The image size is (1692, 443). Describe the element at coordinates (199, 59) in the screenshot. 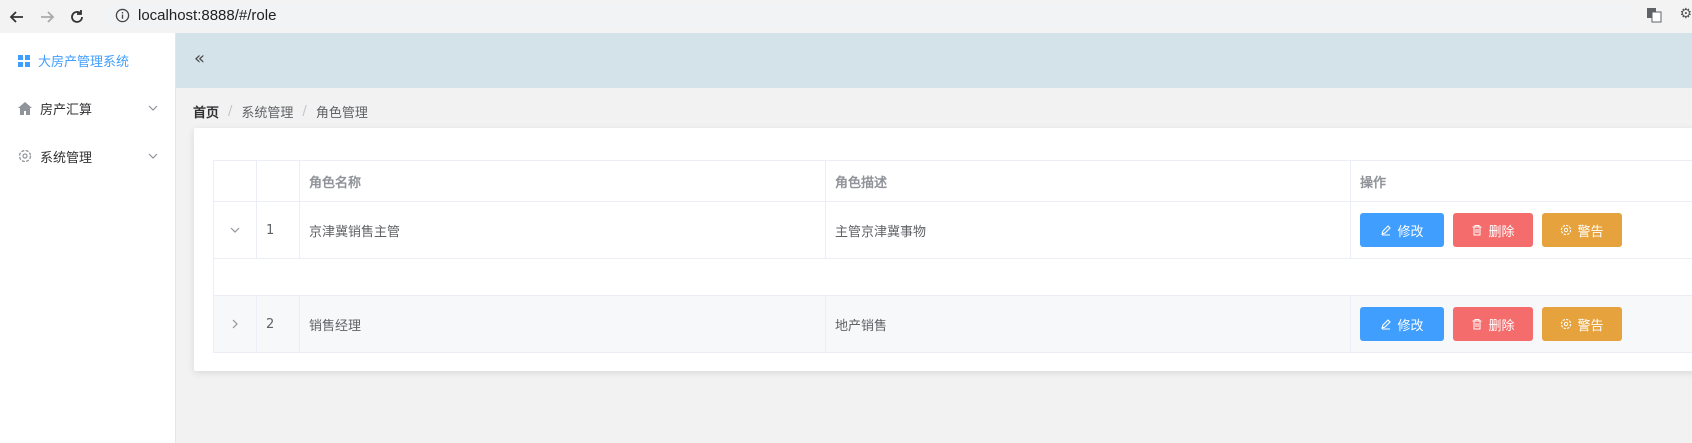

I see `collapse-sidebar-button: «` at that location.